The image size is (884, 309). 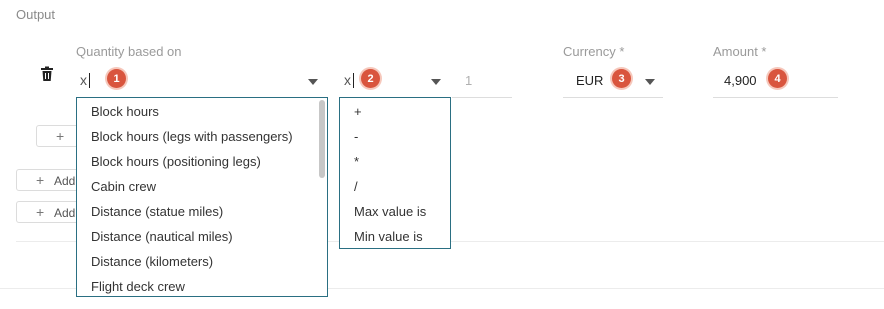 I want to click on dropdown-scrollbar, so click(x=322, y=139).